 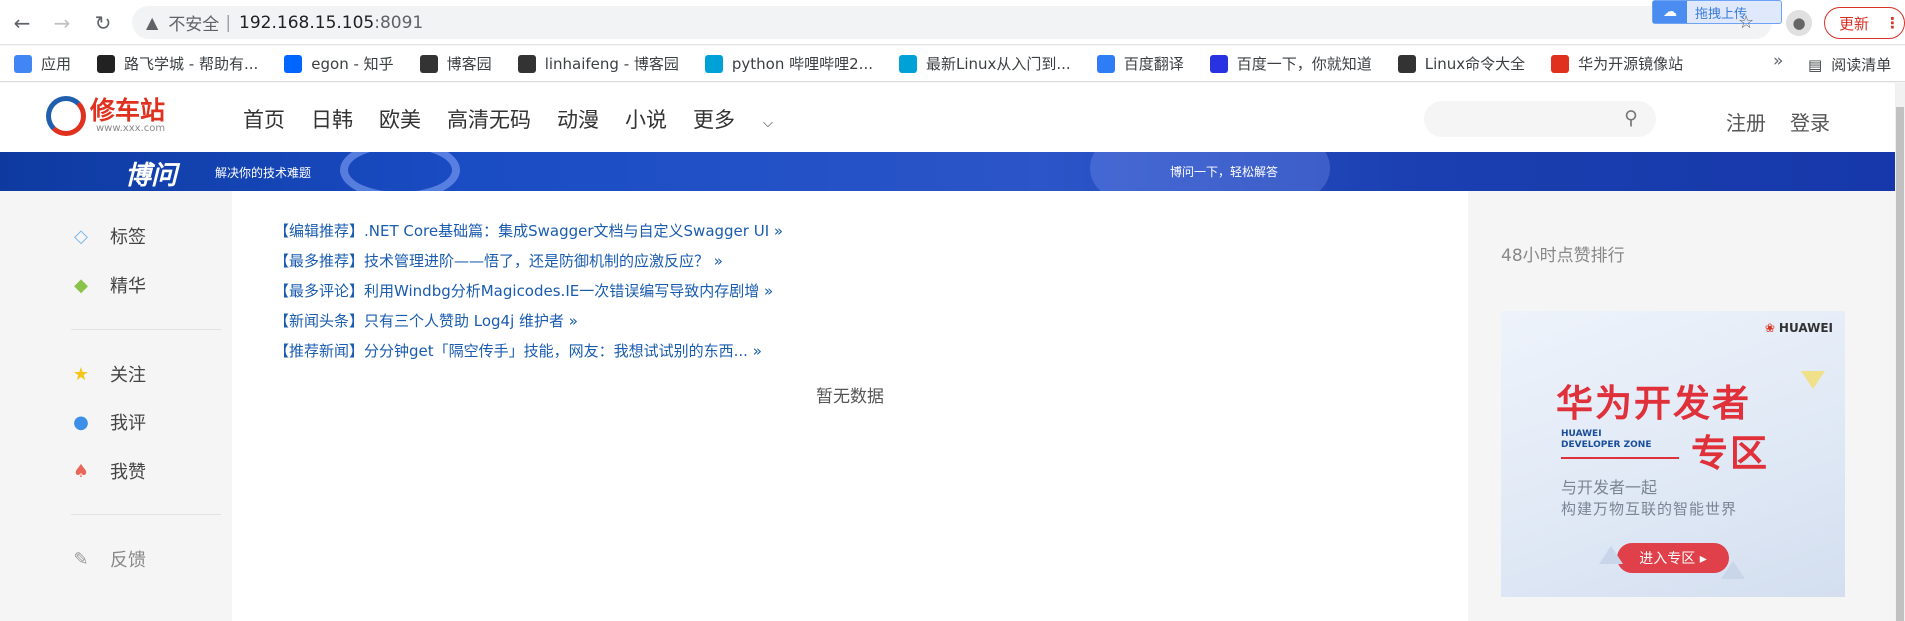 What do you see at coordinates (1799, 23) in the screenshot?
I see `profile-avatar-icon: ●` at bounding box center [1799, 23].